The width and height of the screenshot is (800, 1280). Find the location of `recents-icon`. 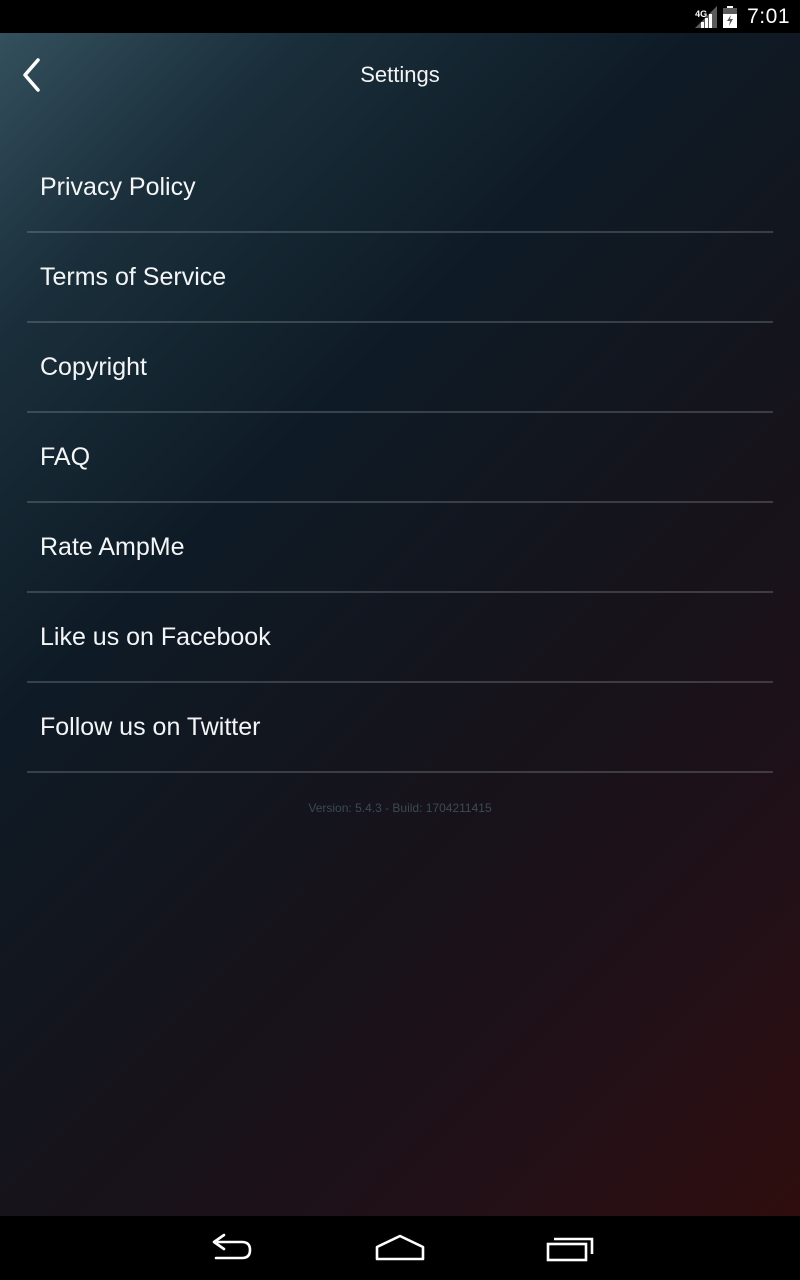

recents-icon is located at coordinates (570, 1249).